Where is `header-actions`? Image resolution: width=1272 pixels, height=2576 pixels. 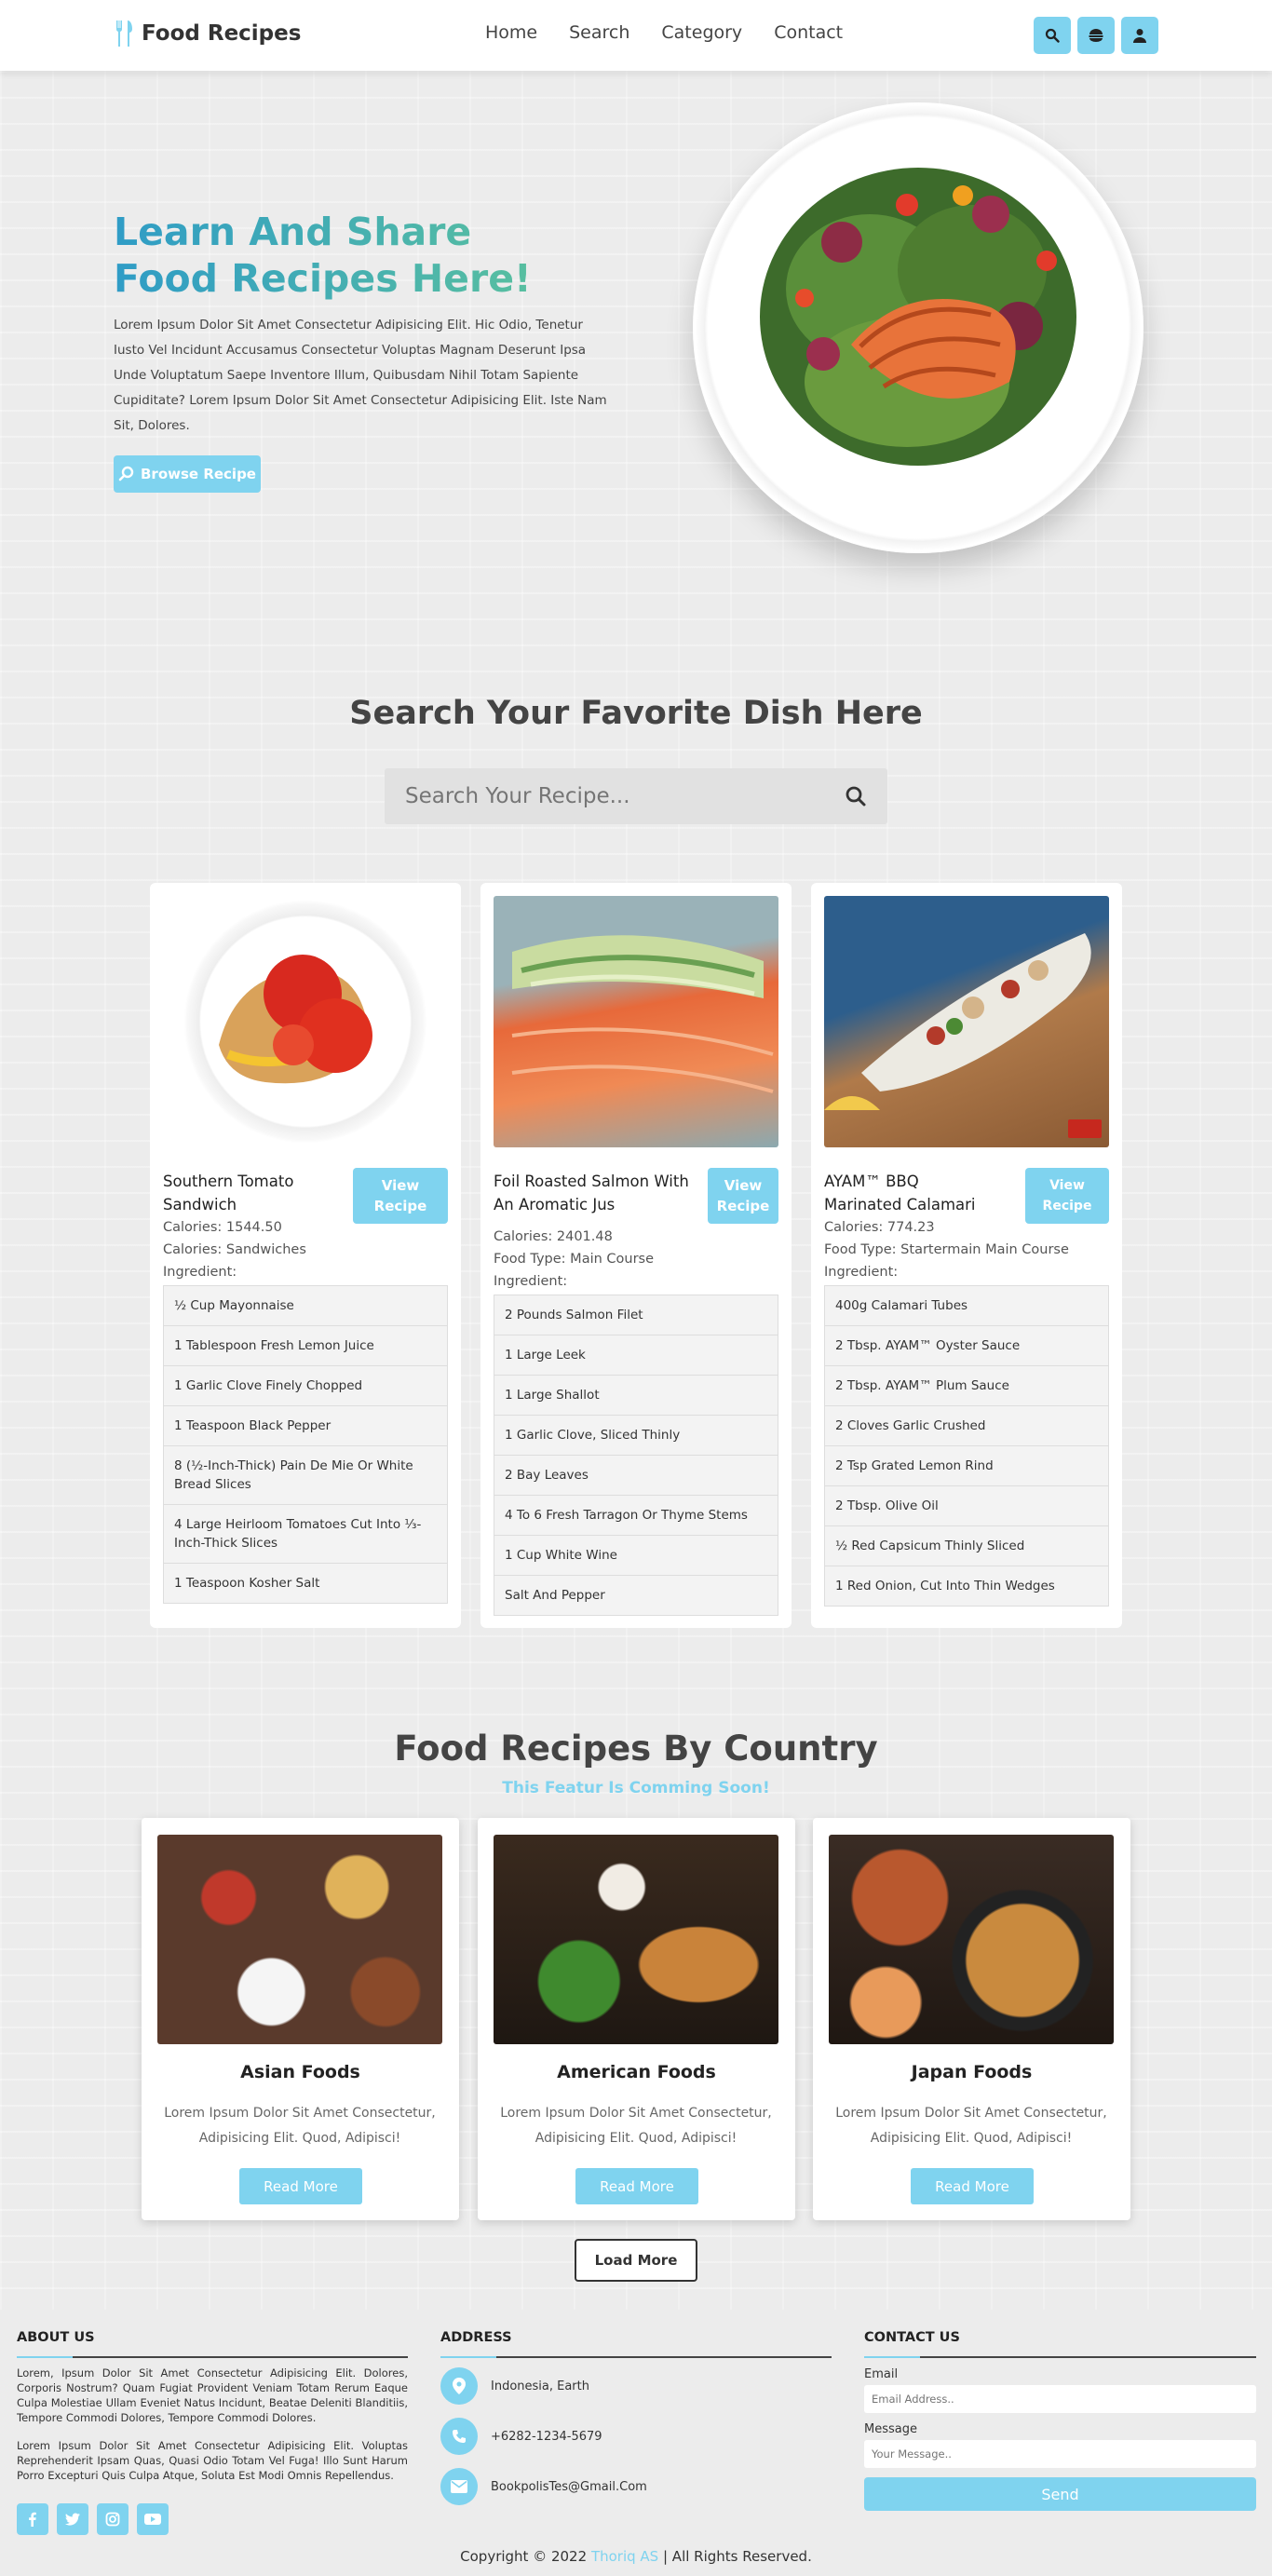 header-actions is located at coordinates (1096, 35).